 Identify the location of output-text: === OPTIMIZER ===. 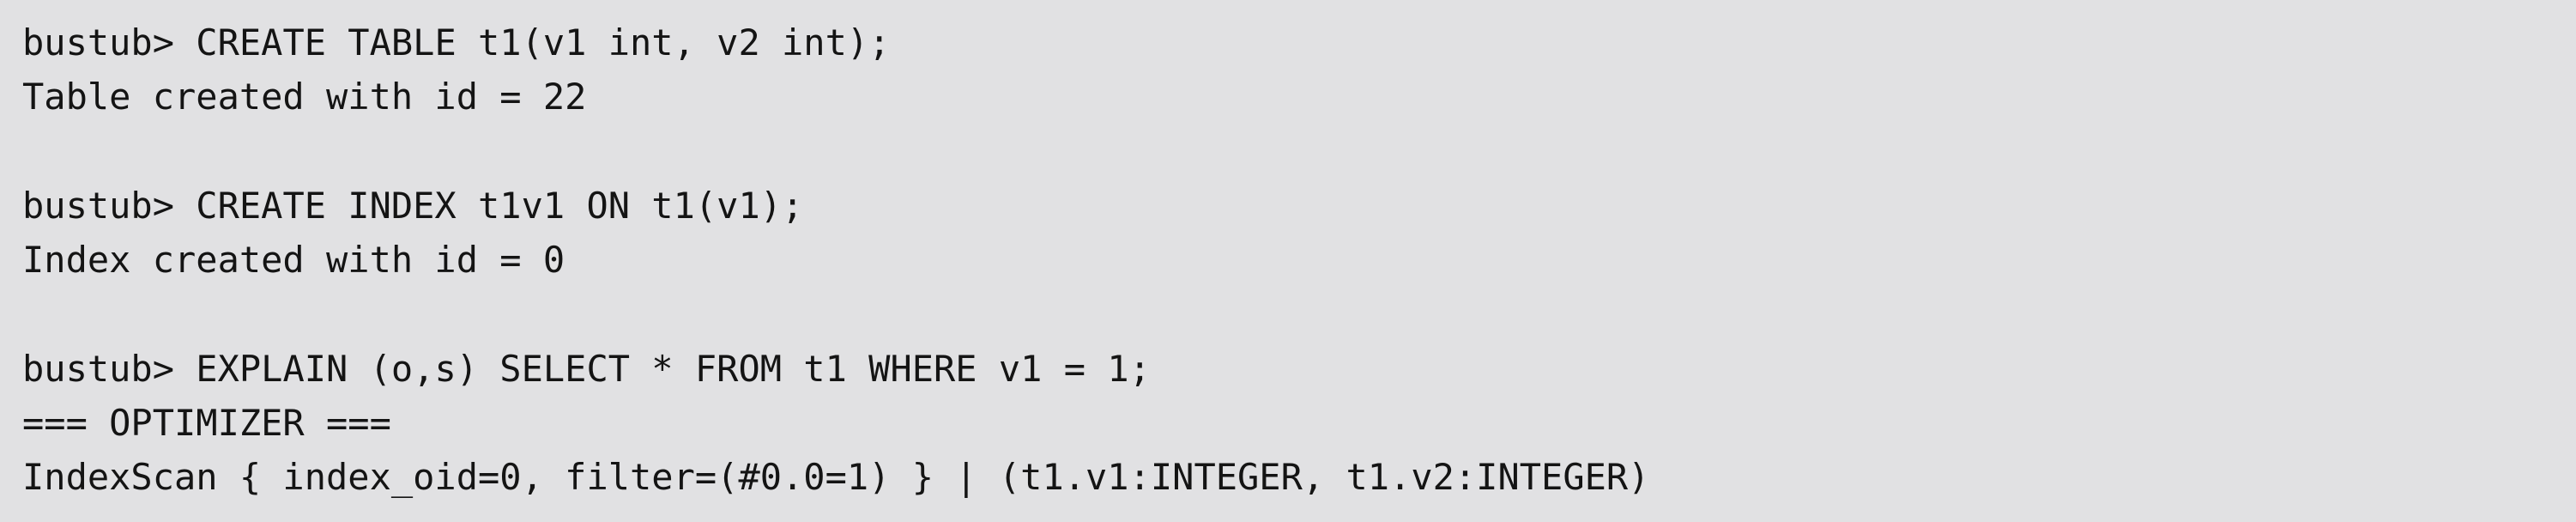
(206, 423).